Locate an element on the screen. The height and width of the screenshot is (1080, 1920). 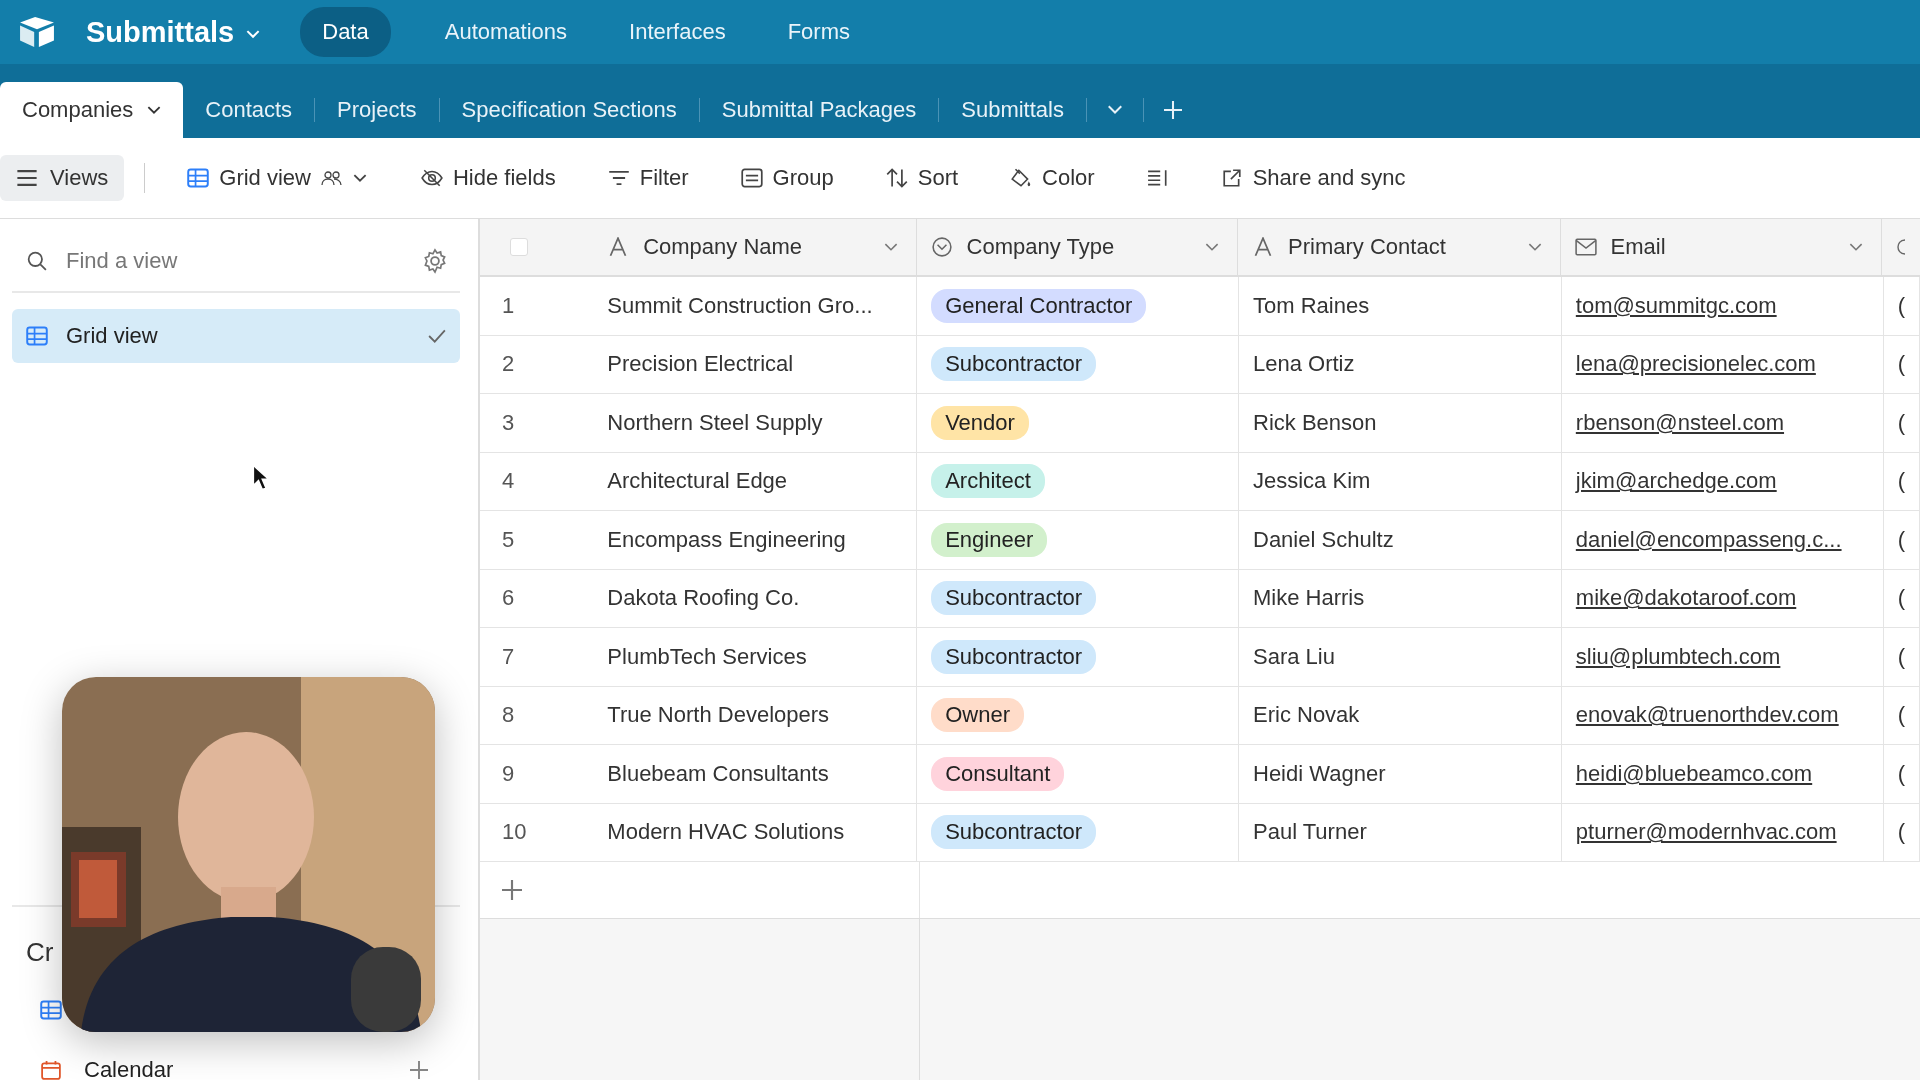
table-cell: Northern Steel Supply is located at coordinates (762, 423).